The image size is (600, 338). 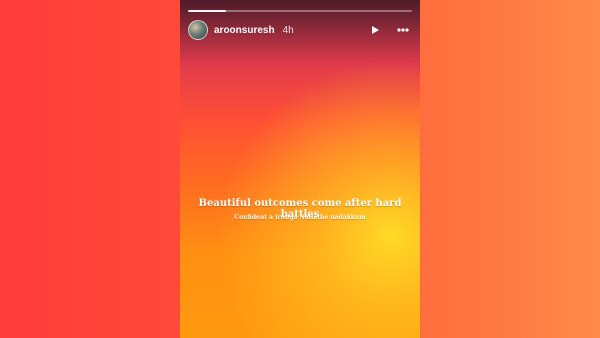 I want to click on story-subline: Confident a irunga Nallathe nadakkum, so click(x=300, y=217).